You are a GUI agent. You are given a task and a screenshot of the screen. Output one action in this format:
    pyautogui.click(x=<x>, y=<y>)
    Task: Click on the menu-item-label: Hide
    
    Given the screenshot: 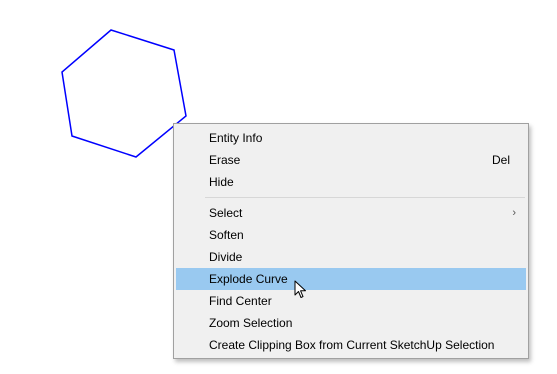 What is the action you would take?
    pyautogui.click(x=221, y=182)
    